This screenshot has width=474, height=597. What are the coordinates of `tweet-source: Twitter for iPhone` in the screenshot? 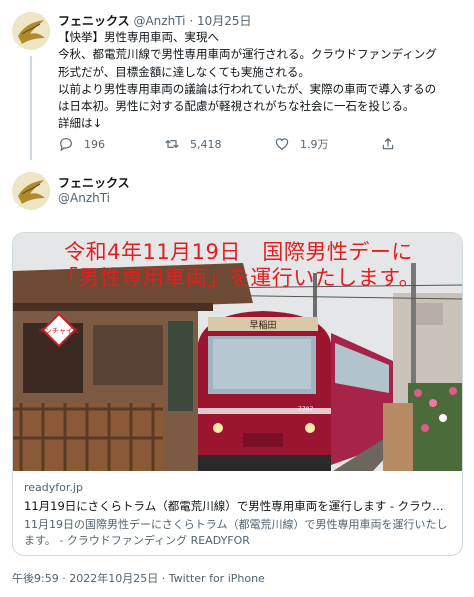 It's located at (217, 578).